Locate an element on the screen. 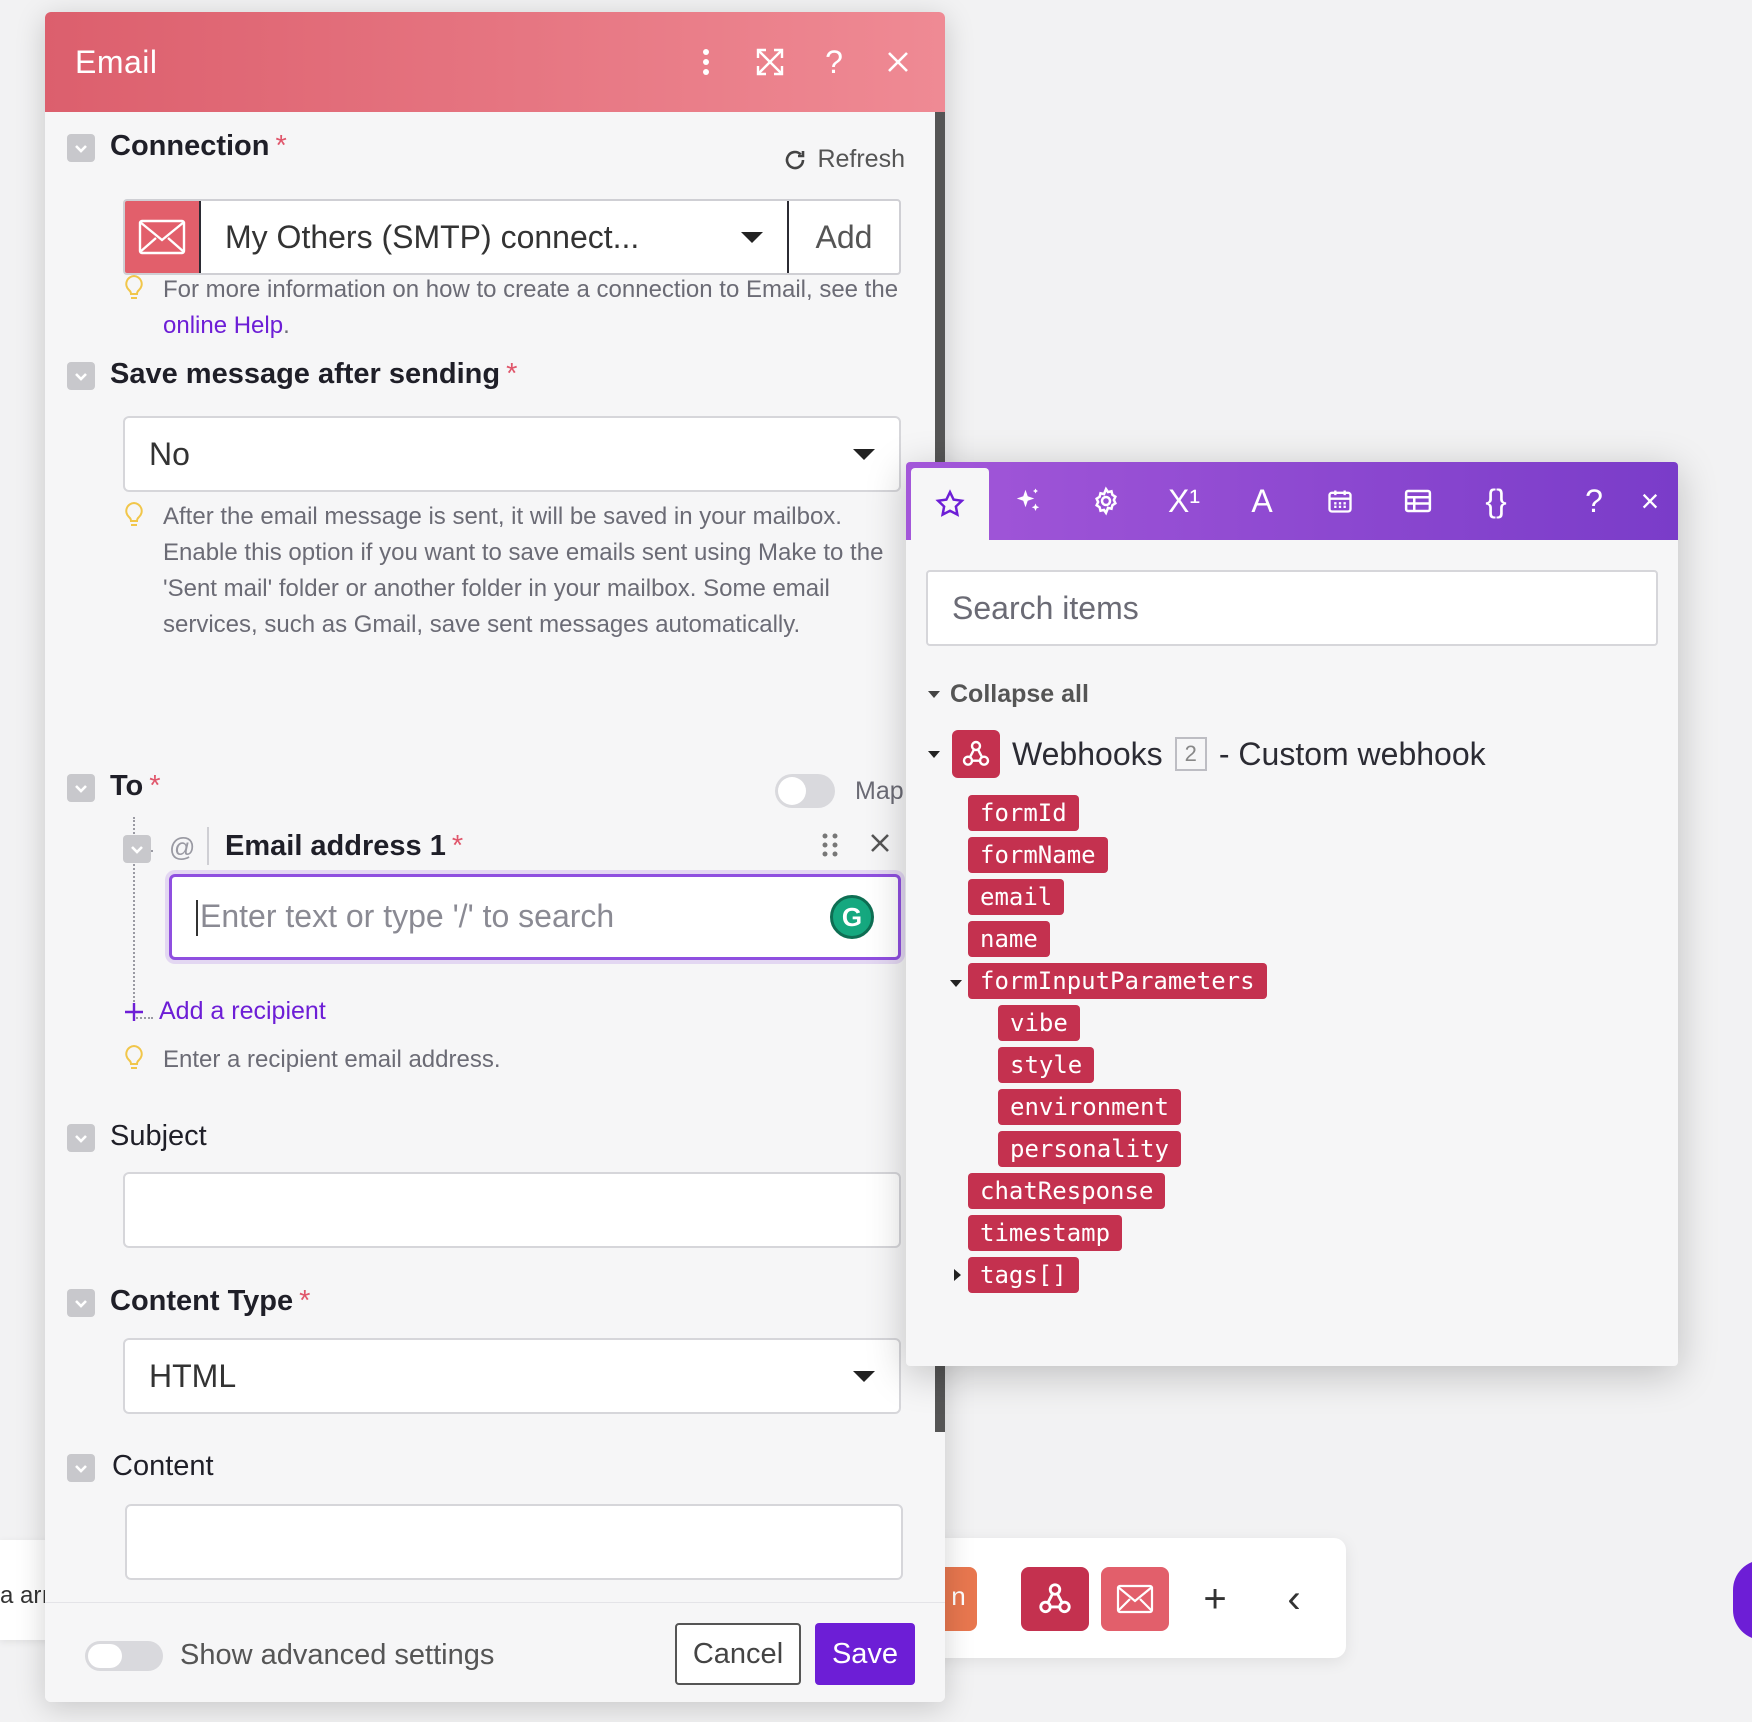 This screenshot has width=1752, height=1722. plus-icon is located at coordinates (134, 1011).